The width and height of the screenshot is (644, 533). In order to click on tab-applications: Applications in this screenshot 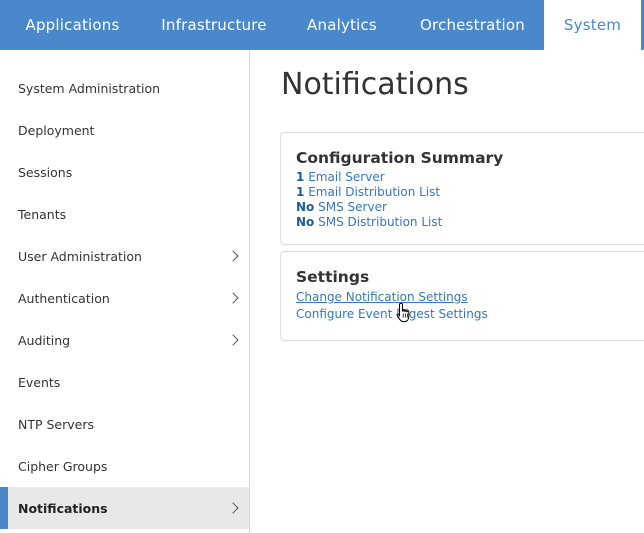, I will do `click(72, 25)`.